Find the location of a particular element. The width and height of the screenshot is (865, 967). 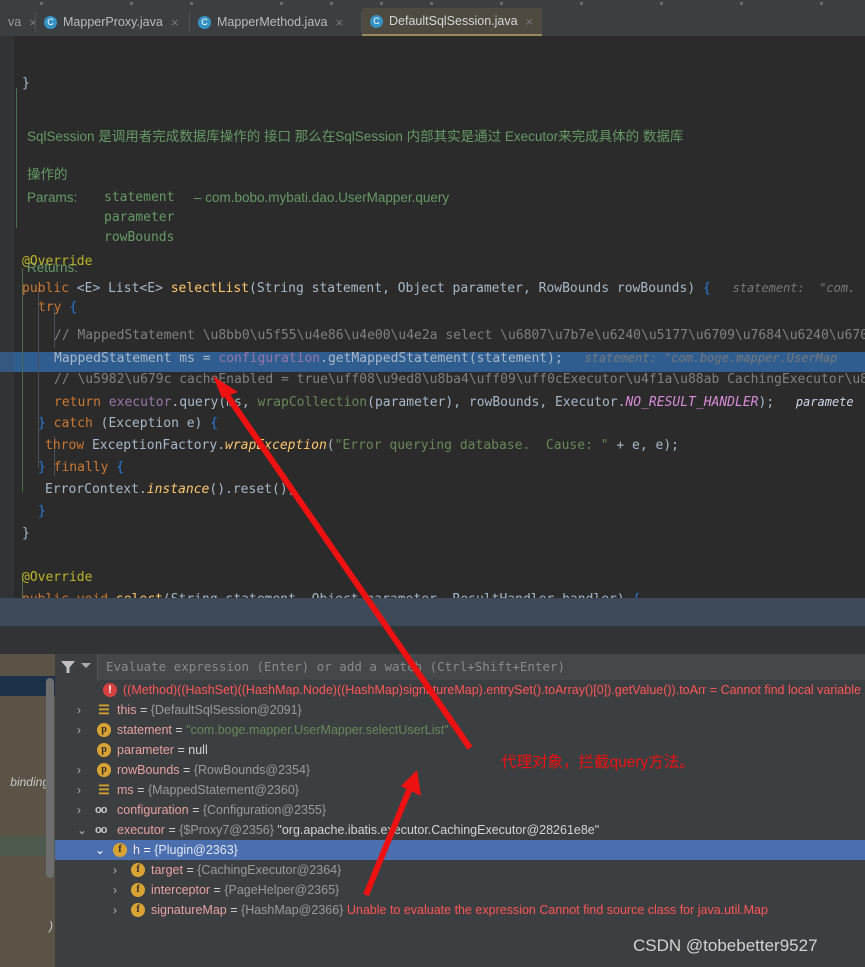

variable-row-target: › f target = {CachingExecutor@2364} is located at coordinates (460, 870).